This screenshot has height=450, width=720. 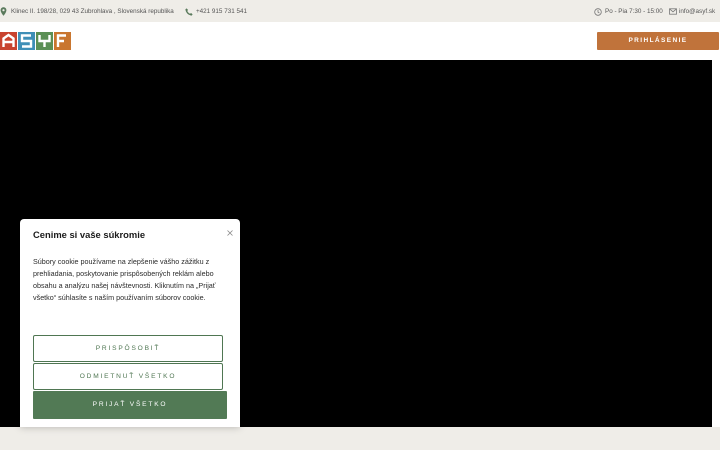 What do you see at coordinates (634, 11) in the screenshot?
I see `hours-text: Po - Pia 7:30 - 15:00` at bounding box center [634, 11].